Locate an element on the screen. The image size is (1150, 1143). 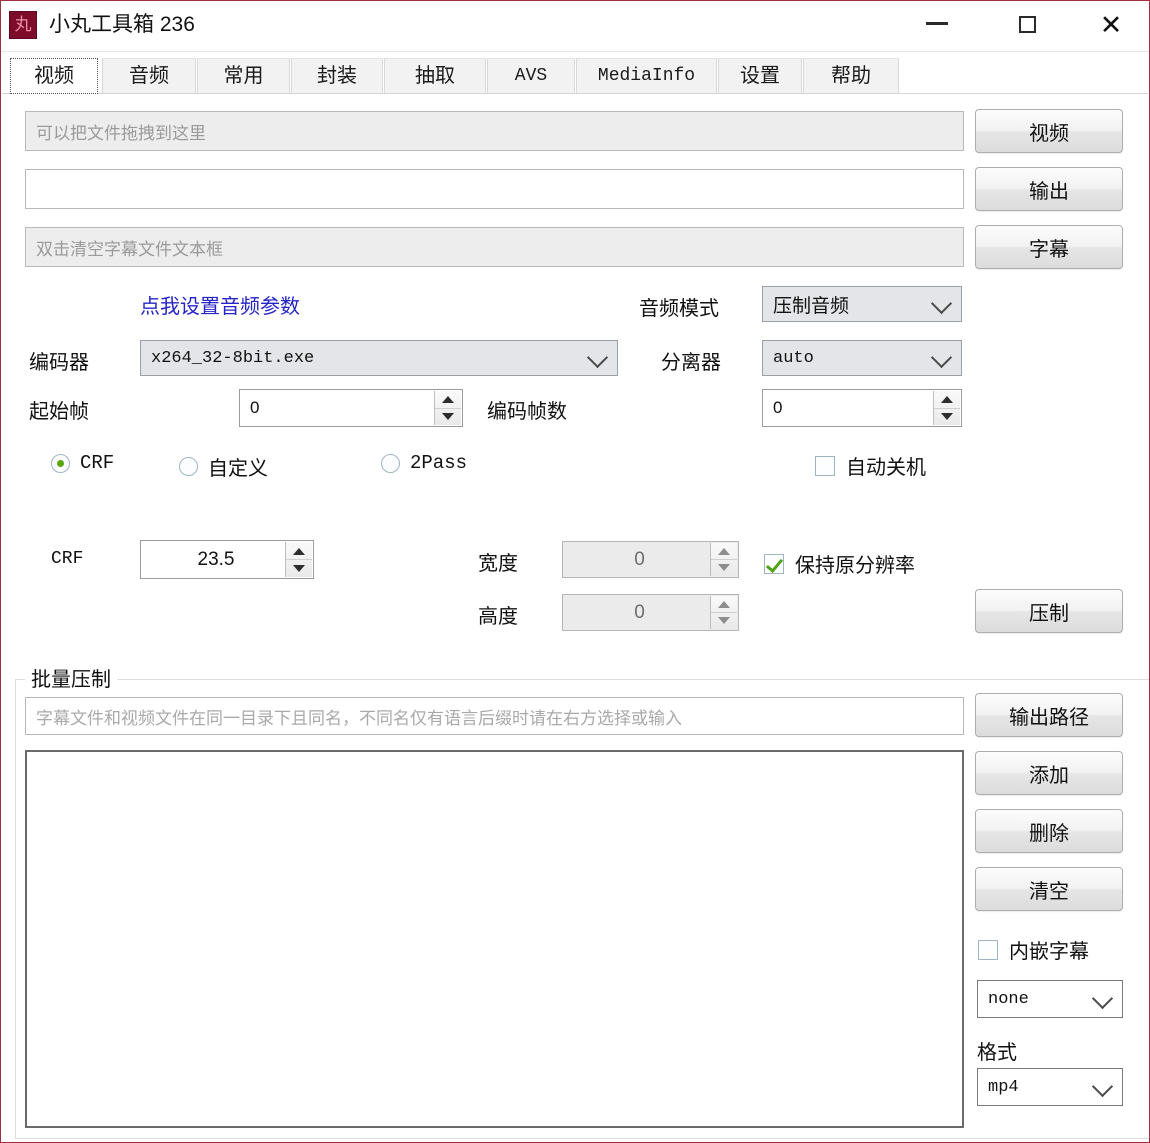
audio-params-link: 点我设置音频参数 is located at coordinates (220, 304).